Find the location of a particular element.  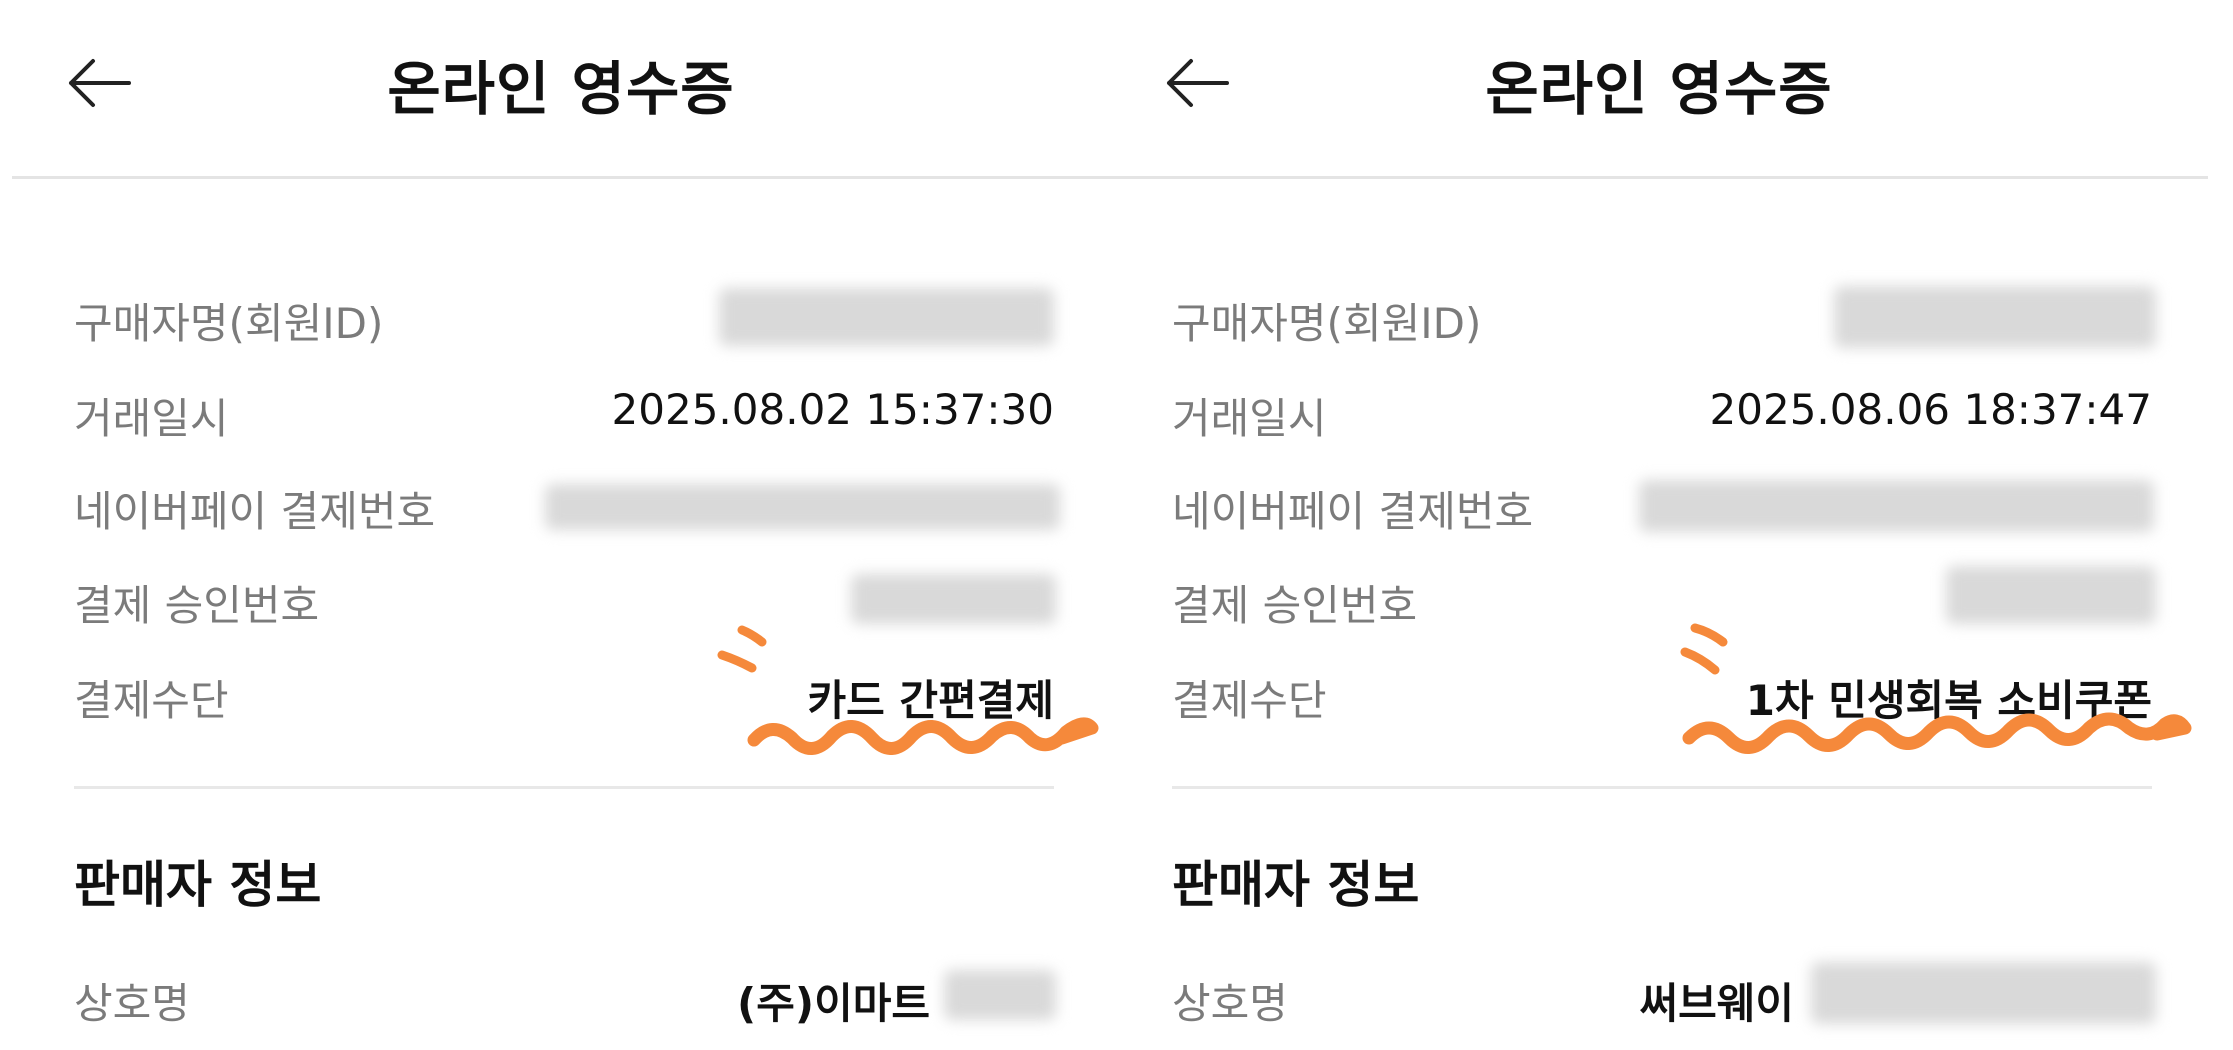

company-value: 써브웨이 is located at coordinates (1716, 1003).